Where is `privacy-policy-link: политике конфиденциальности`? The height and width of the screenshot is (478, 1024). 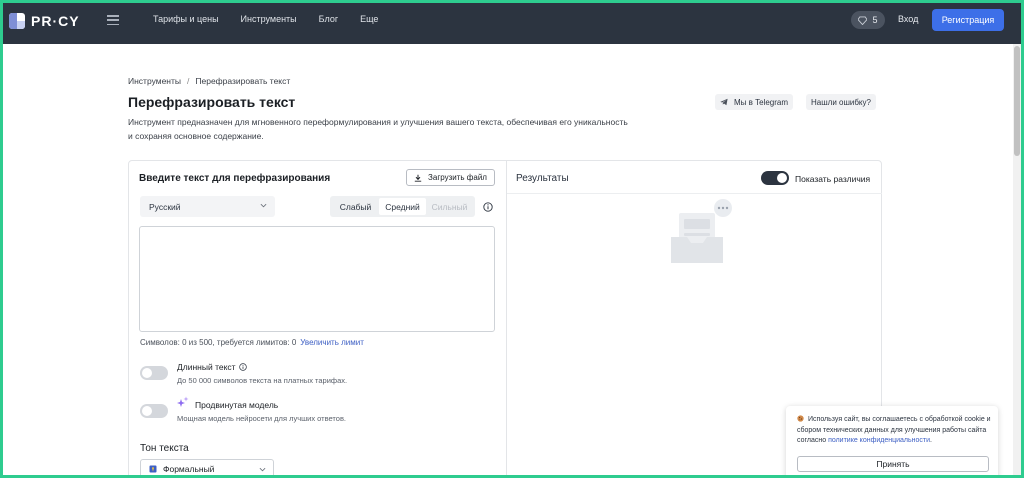
privacy-policy-link: политике конфиденциальности is located at coordinates (879, 440).